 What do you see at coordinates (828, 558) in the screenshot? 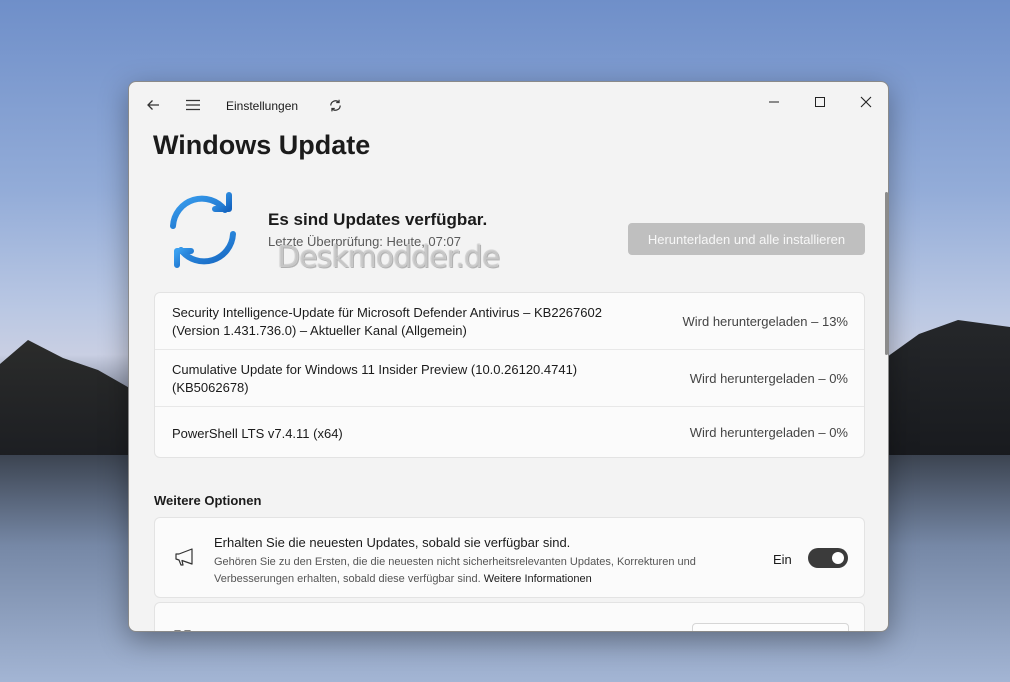
I see `latest-updates-toggle` at bounding box center [828, 558].